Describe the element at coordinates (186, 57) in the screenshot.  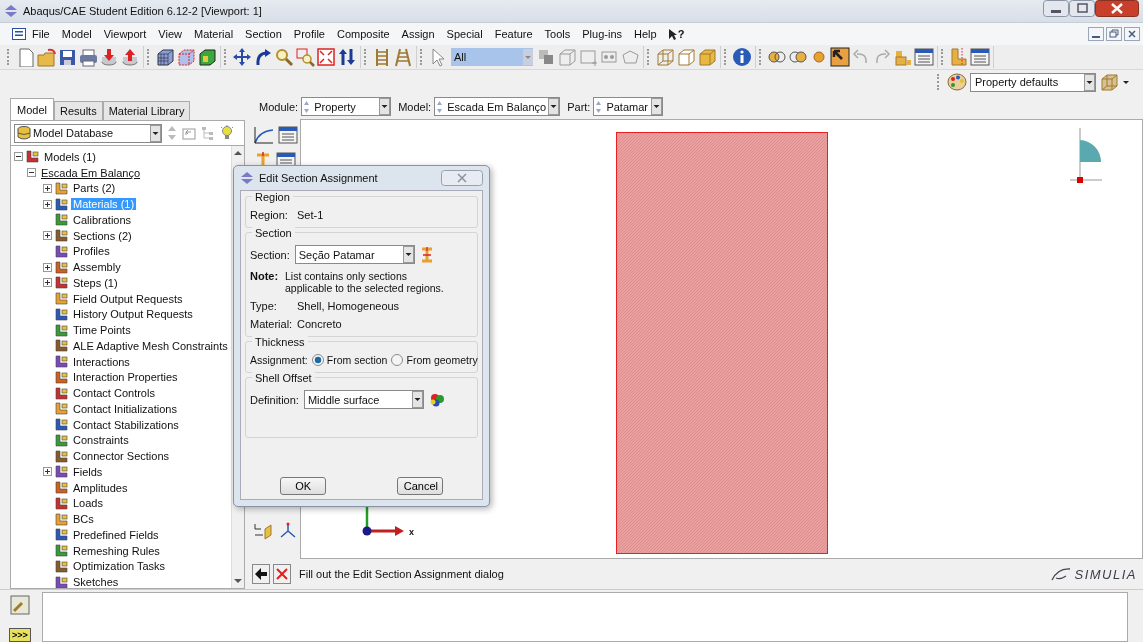
I see `dashed-cube-icon` at that location.